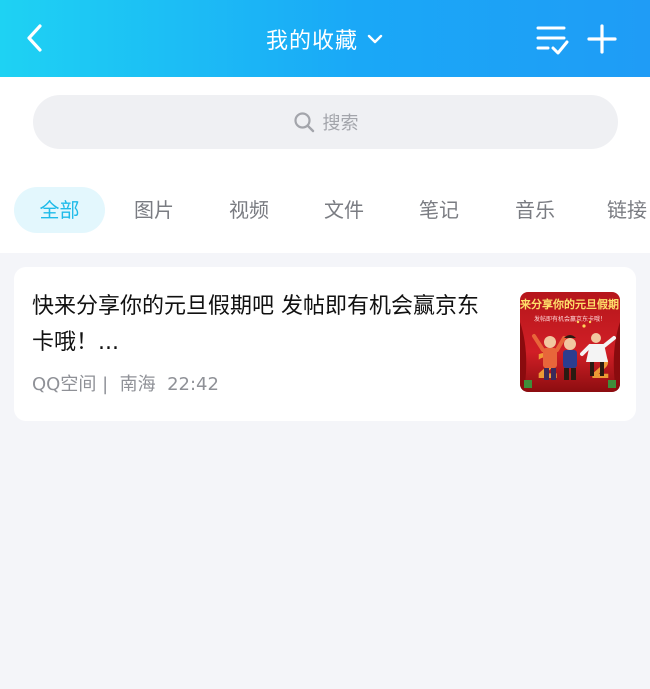  What do you see at coordinates (439, 210) in the screenshot?
I see `tab-notes: 笔记` at bounding box center [439, 210].